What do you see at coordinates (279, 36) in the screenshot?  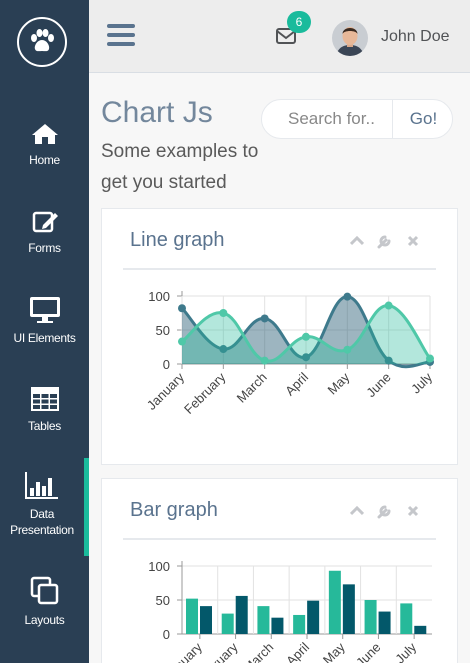 I see `top-nav: 6 John Doe` at bounding box center [279, 36].